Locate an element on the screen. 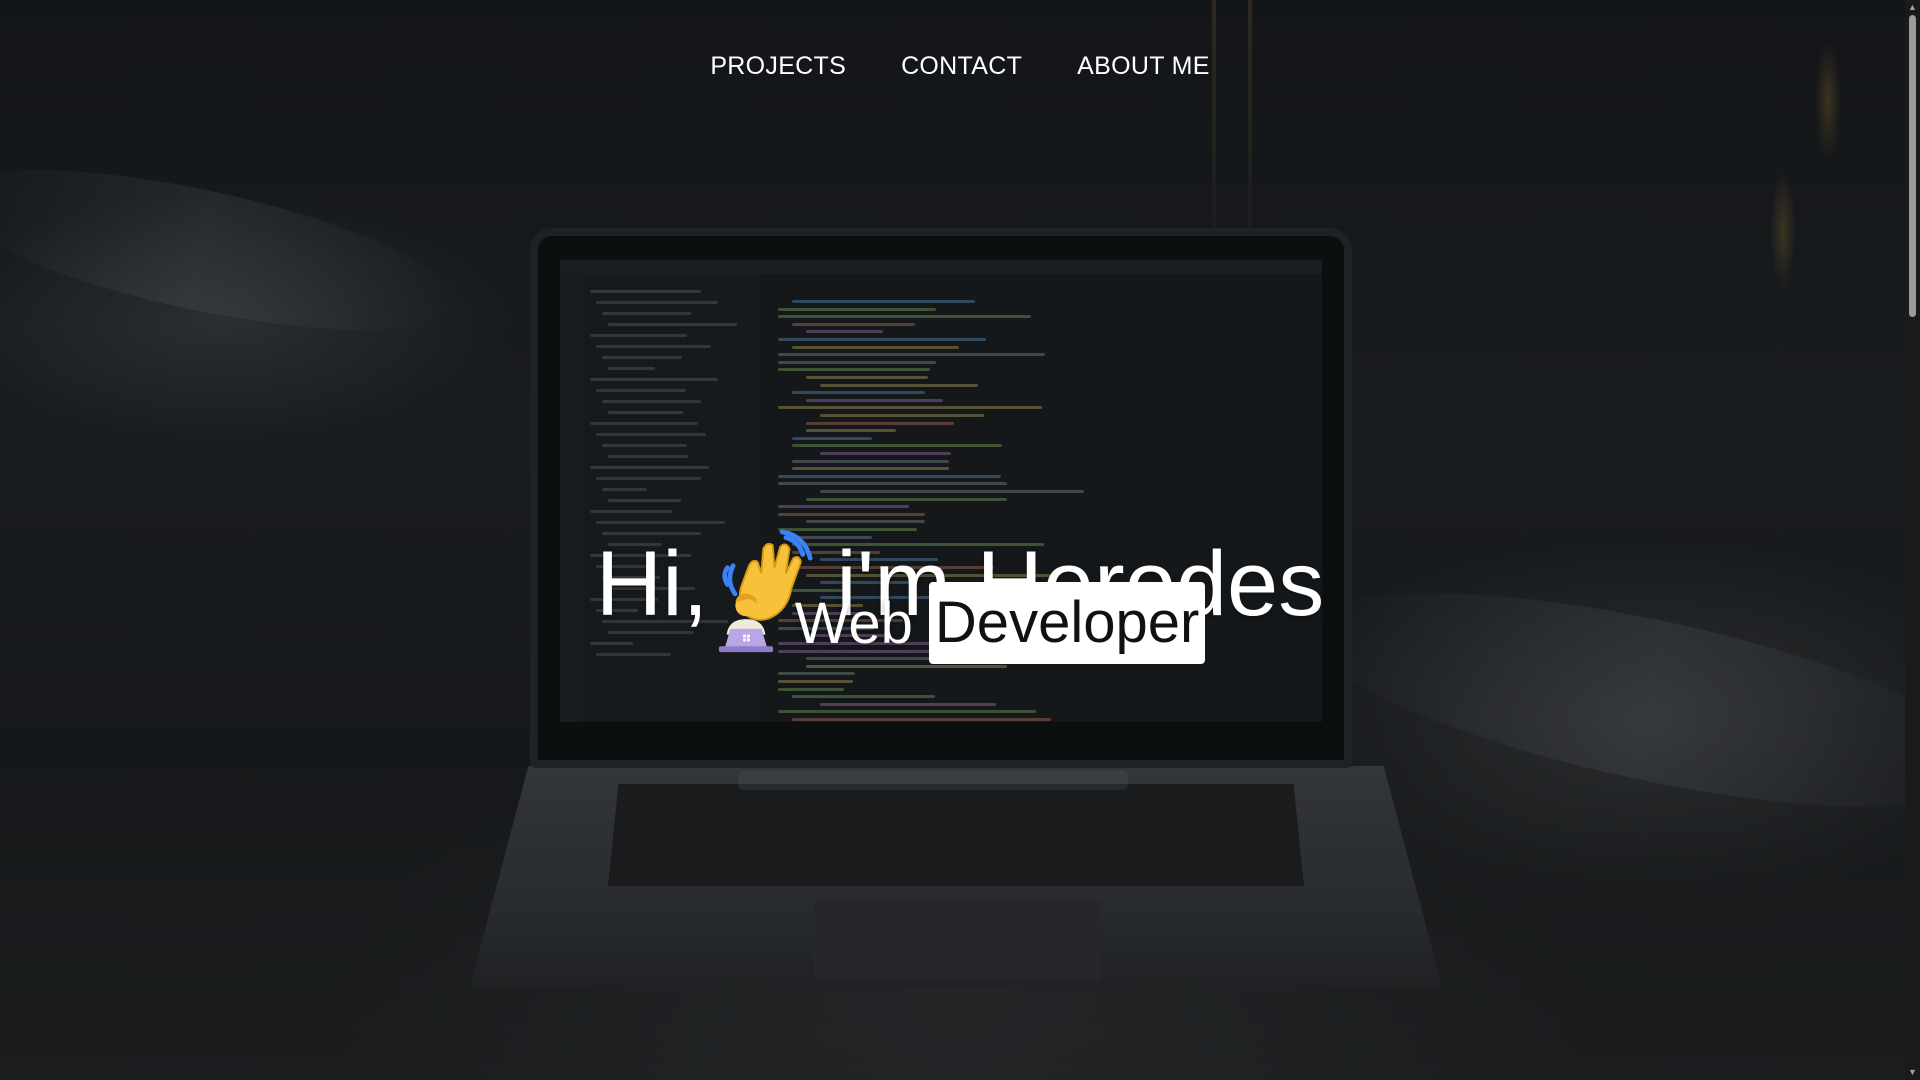 The width and height of the screenshot is (1920, 1080). arrow-down-icon: ▼ is located at coordinates (1912, 1072).